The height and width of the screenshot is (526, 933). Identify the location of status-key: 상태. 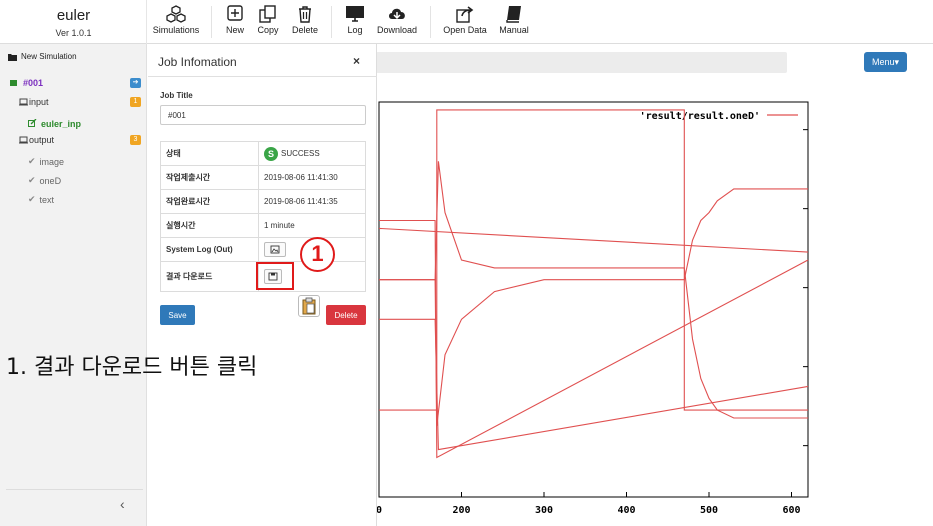
(209, 153).